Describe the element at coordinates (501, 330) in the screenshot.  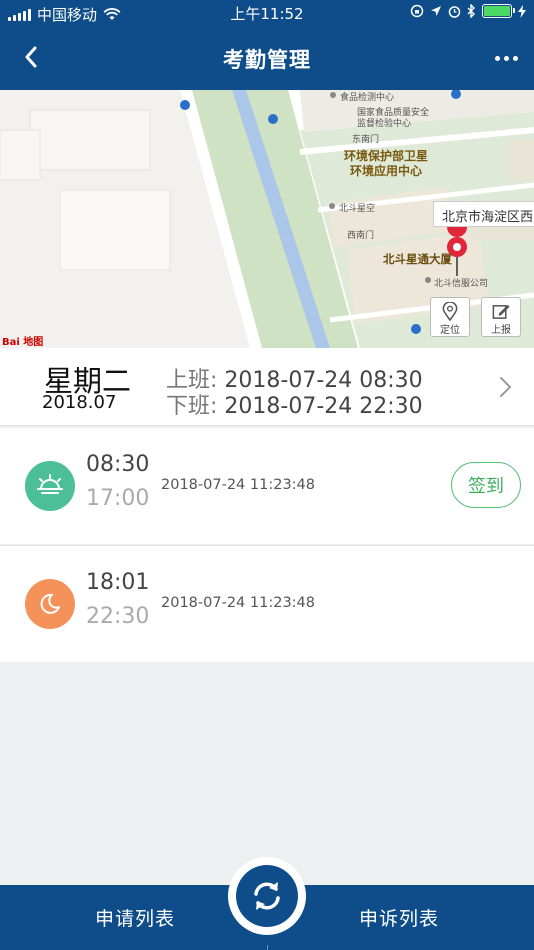
I see `report-label: 上报` at that location.